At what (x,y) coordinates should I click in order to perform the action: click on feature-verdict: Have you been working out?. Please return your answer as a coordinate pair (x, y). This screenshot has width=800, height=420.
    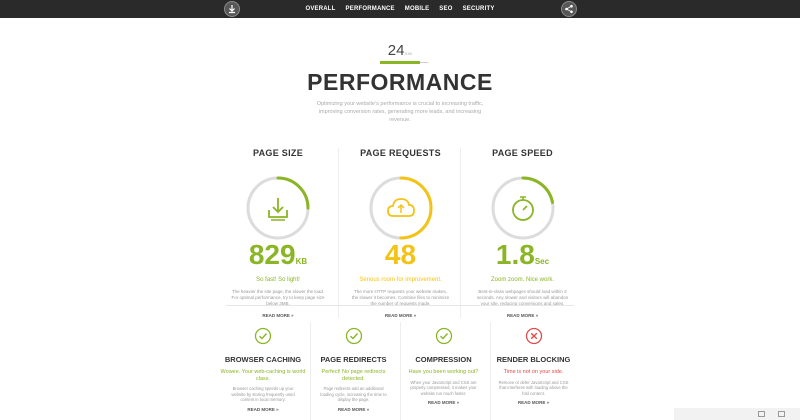
    Looking at the image, I should click on (443, 372).